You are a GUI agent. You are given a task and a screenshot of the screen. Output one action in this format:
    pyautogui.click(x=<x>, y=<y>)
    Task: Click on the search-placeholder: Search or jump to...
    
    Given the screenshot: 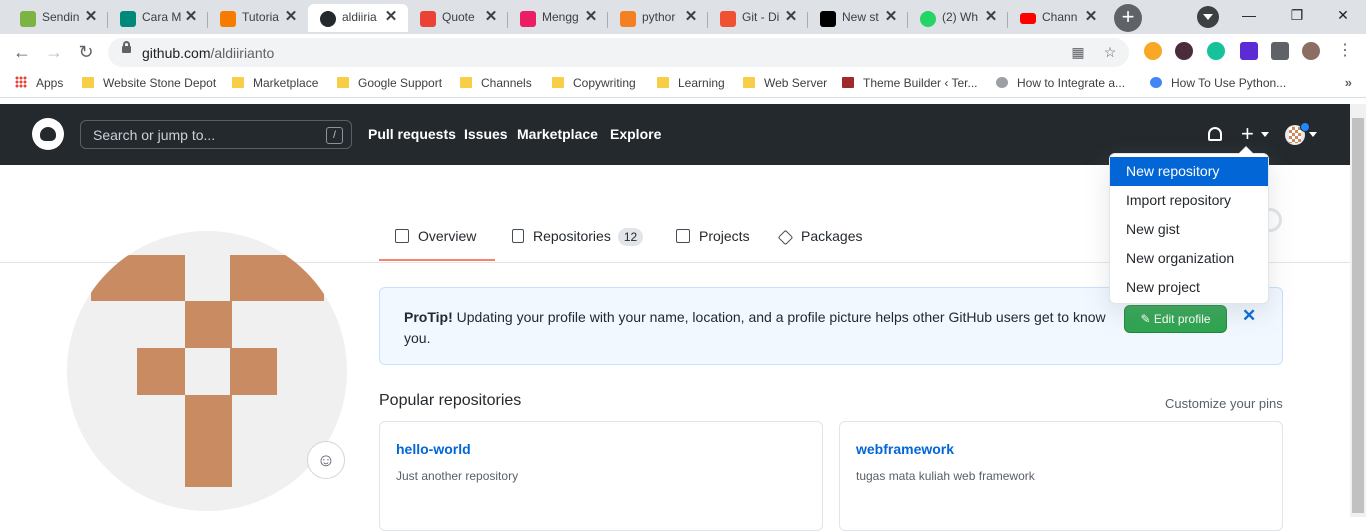 What is the action you would take?
    pyautogui.click(x=154, y=135)
    